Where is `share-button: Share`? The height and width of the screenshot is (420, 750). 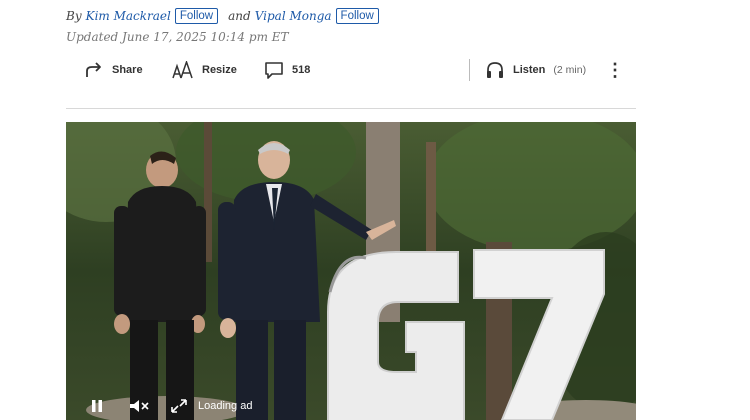 share-button: Share is located at coordinates (113, 70).